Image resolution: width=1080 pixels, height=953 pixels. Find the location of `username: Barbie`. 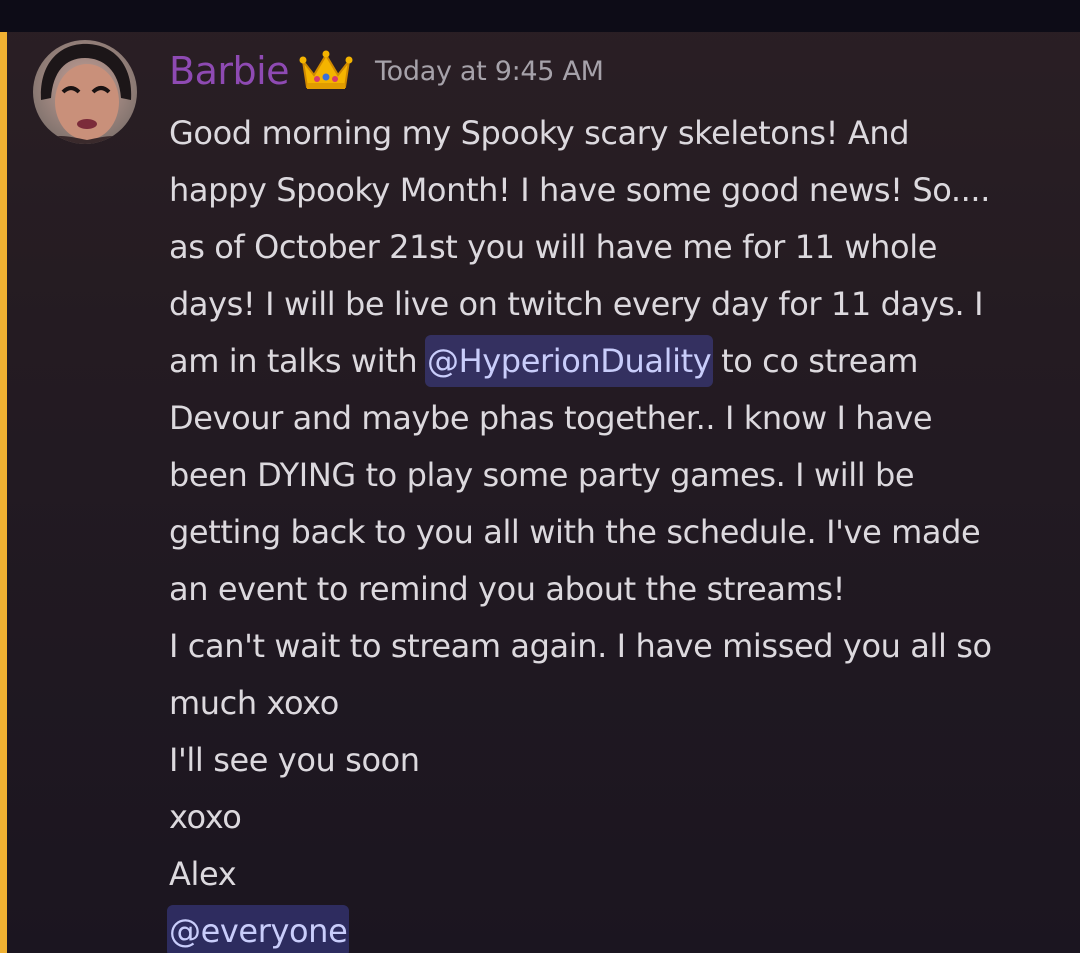

username: Barbie is located at coordinates (229, 71).